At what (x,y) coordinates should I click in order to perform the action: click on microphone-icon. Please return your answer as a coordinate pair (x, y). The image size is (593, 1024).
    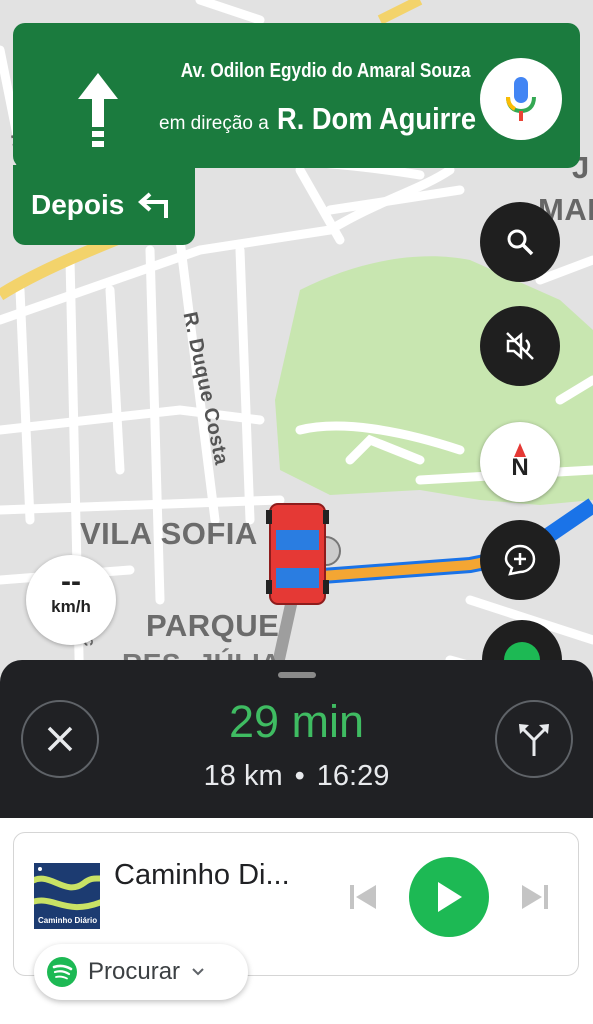
    Looking at the image, I should click on (521, 99).